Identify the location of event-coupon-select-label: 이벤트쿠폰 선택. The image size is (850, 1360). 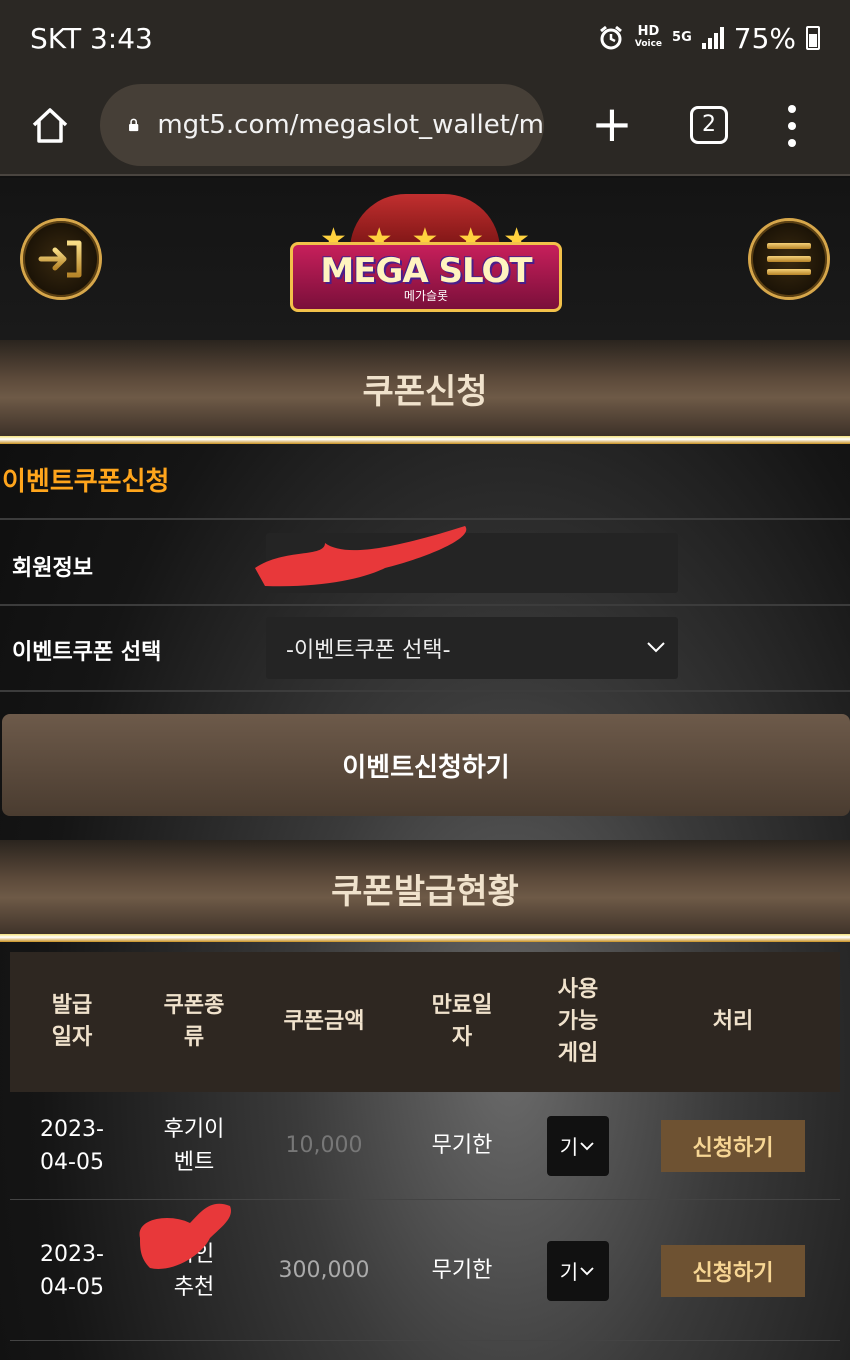
(87, 652).